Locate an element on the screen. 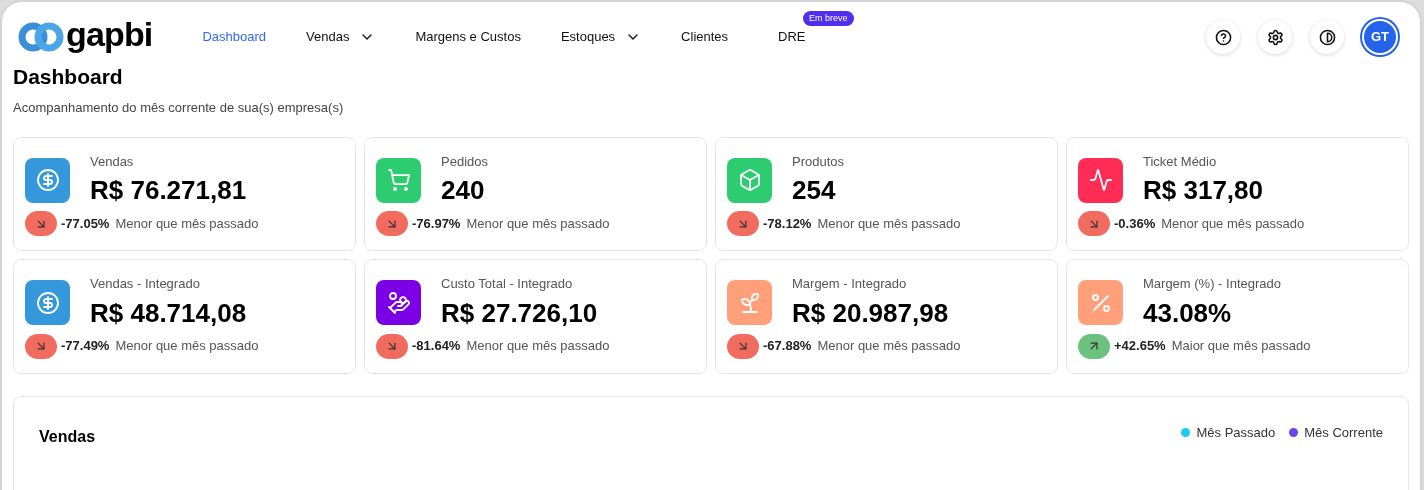 The height and width of the screenshot is (490, 1424). nav-item: Dashboard is located at coordinates (234, 37).